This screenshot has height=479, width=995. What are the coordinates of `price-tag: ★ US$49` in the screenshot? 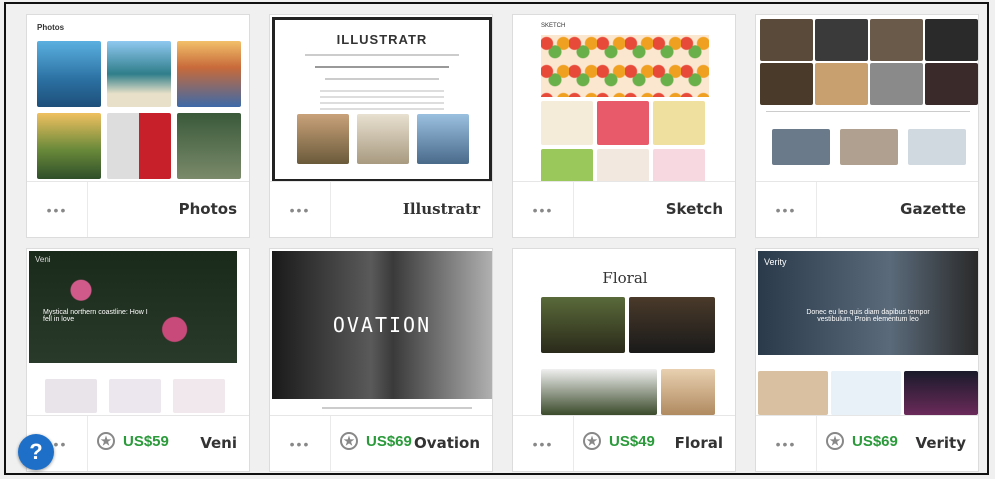 It's located at (619, 441).